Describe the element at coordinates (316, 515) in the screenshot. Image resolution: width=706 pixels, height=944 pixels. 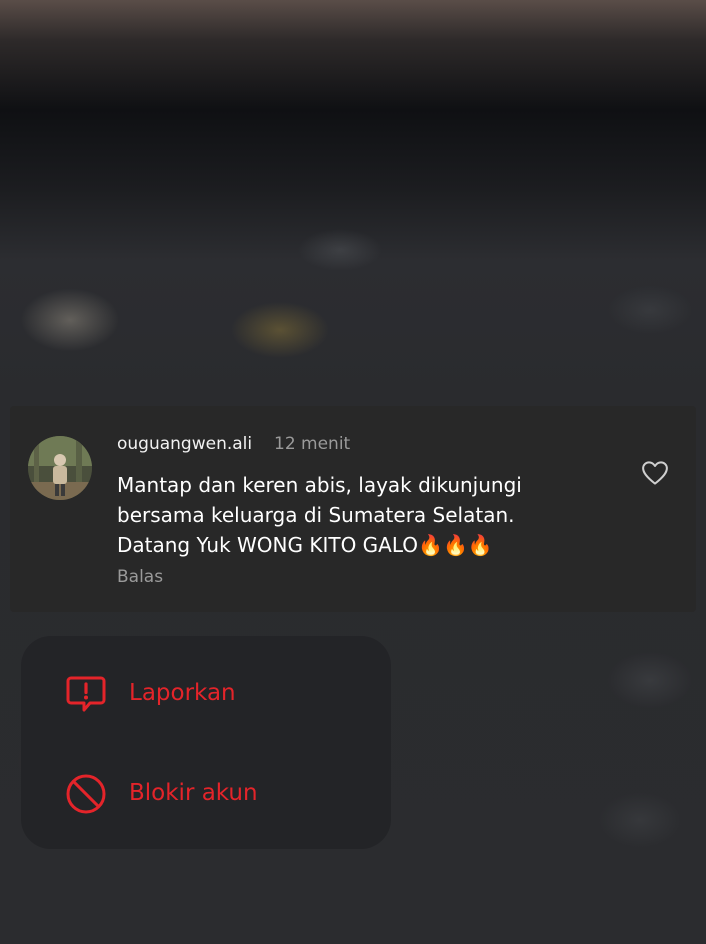
I see `comment-text-line: bersama keluarga di Sumatera Selatan.` at that location.